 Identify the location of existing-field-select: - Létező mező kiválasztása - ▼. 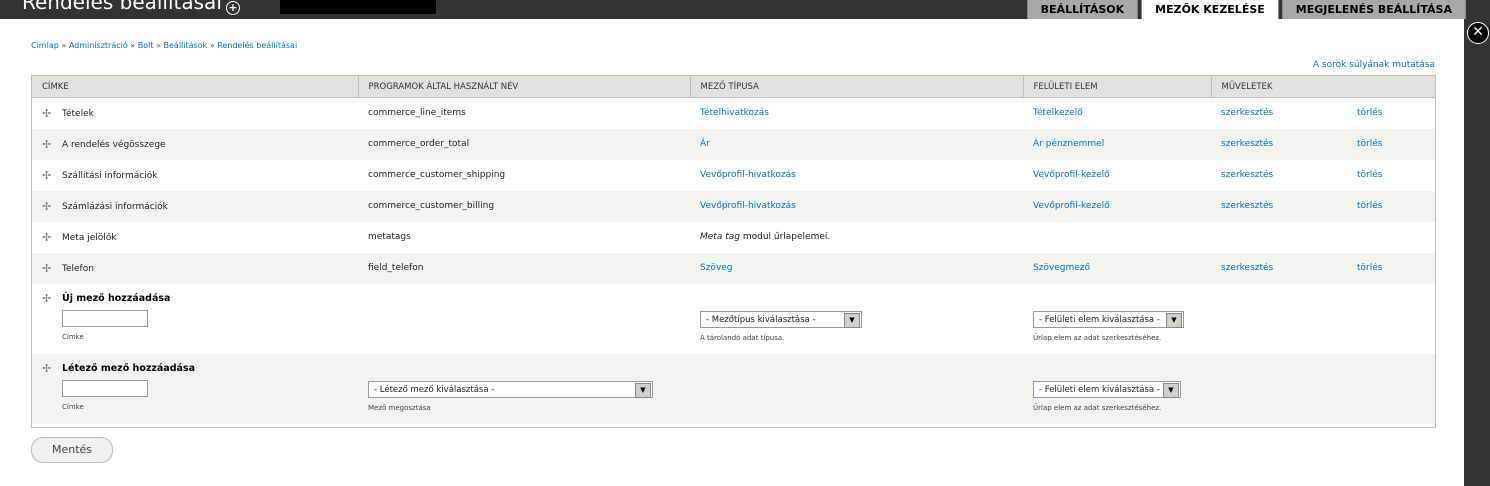
(510, 389).